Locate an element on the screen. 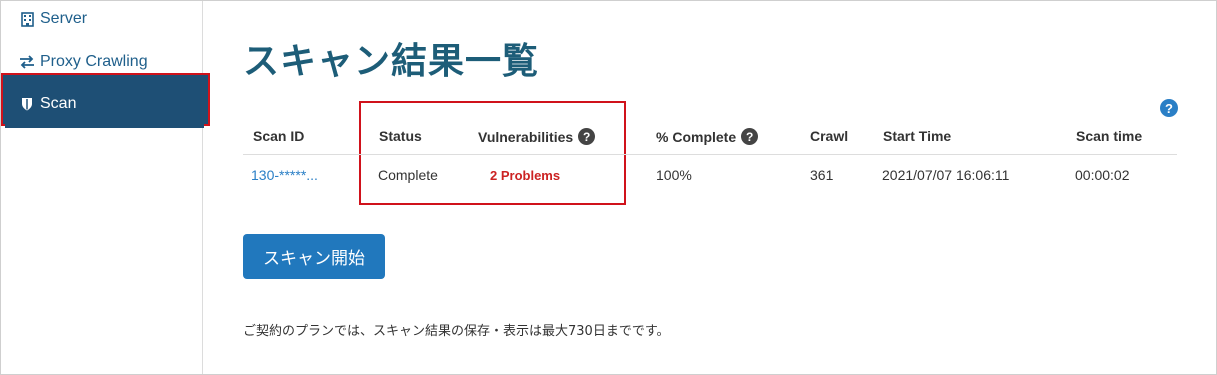 This screenshot has width=1217, height=375. start-time-cell: 2021/07/07 16:06:11 is located at coordinates (946, 175).